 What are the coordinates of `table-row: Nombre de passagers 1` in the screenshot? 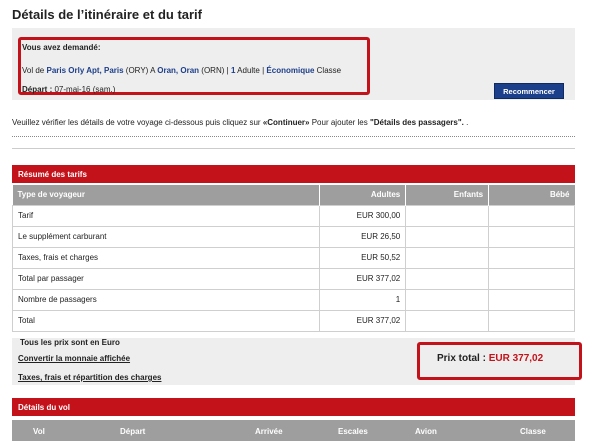 It's located at (293, 299).